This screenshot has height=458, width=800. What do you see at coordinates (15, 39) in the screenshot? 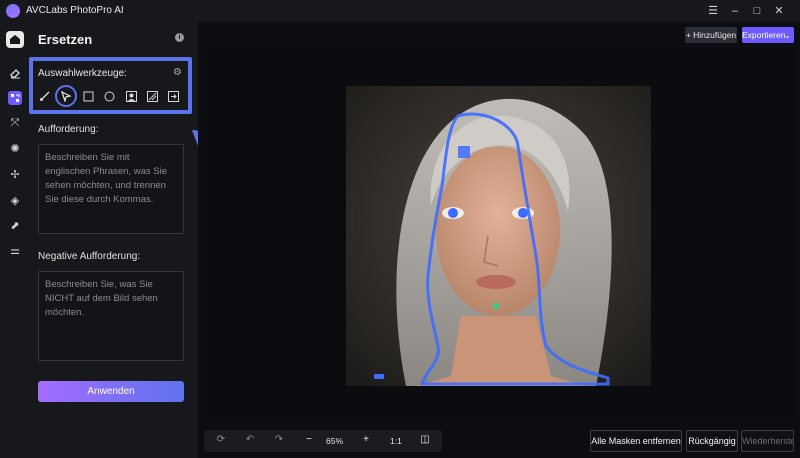
I see `home-icon` at bounding box center [15, 39].